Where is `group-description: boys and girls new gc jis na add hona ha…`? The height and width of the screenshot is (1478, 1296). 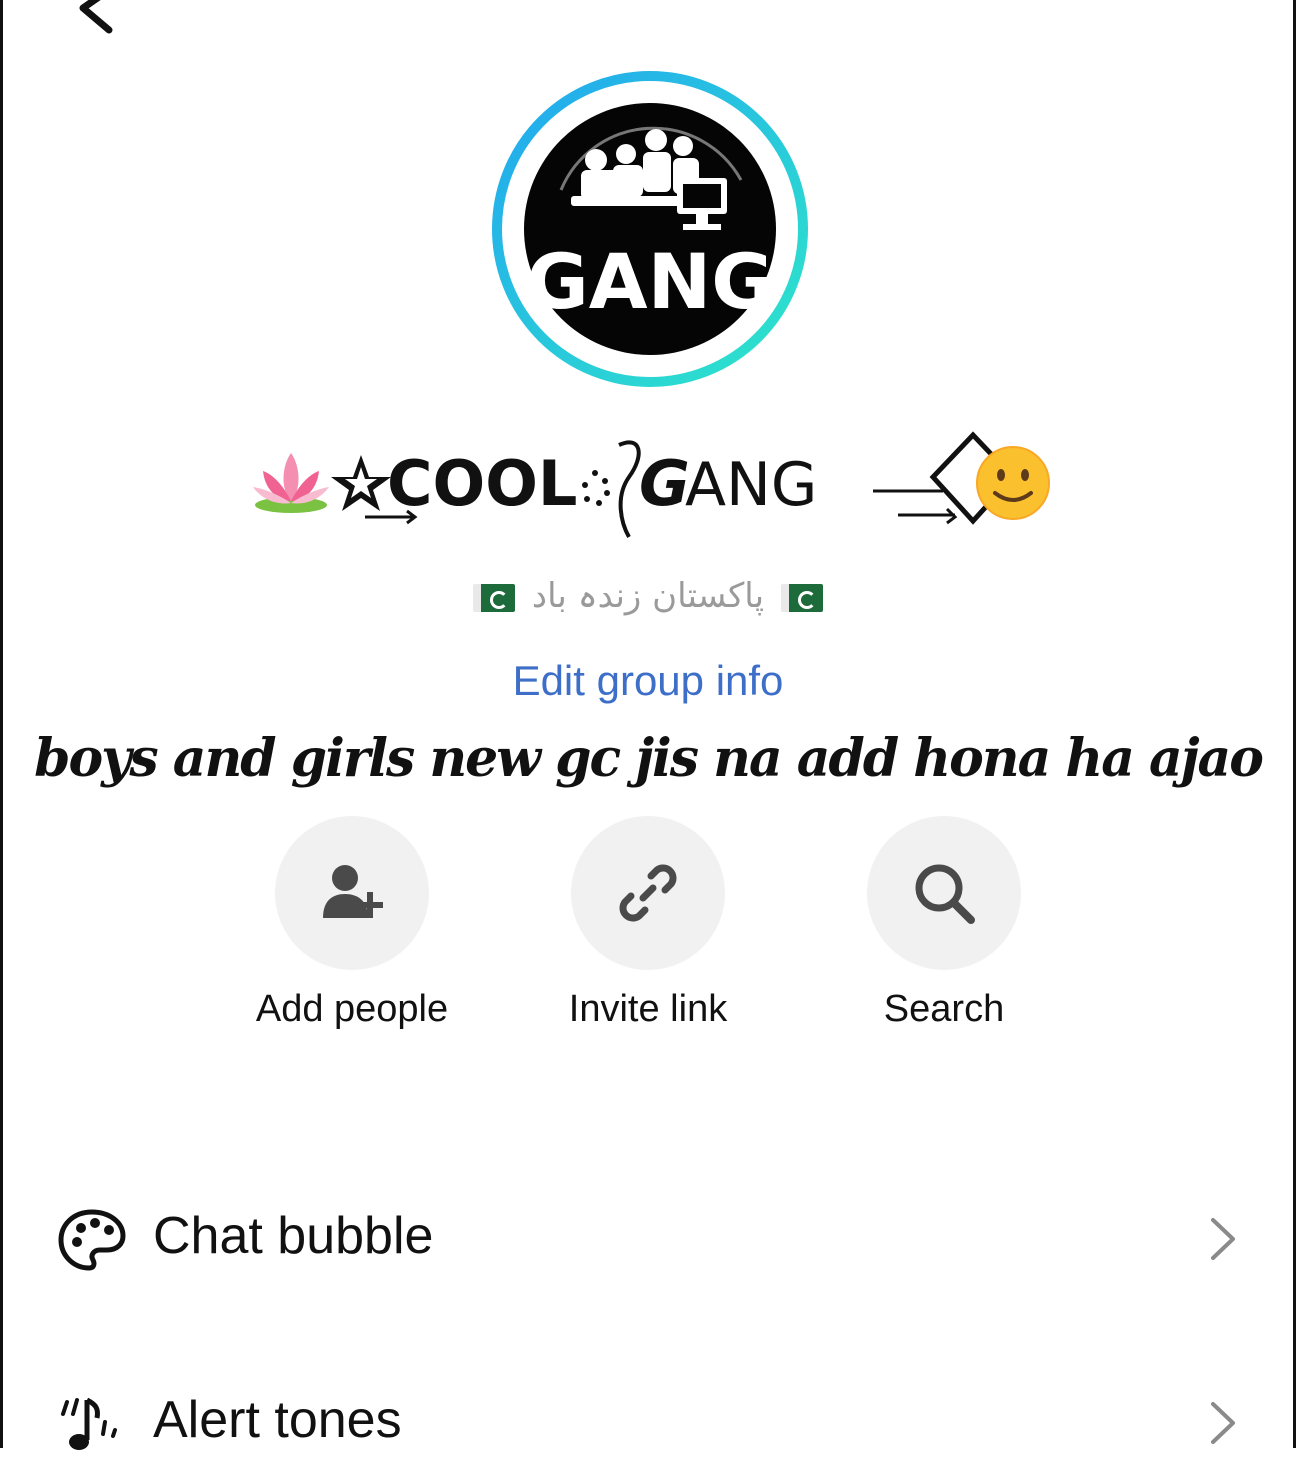 group-description: boys and girls new gc jis na add hona ha… is located at coordinates (649, 758).